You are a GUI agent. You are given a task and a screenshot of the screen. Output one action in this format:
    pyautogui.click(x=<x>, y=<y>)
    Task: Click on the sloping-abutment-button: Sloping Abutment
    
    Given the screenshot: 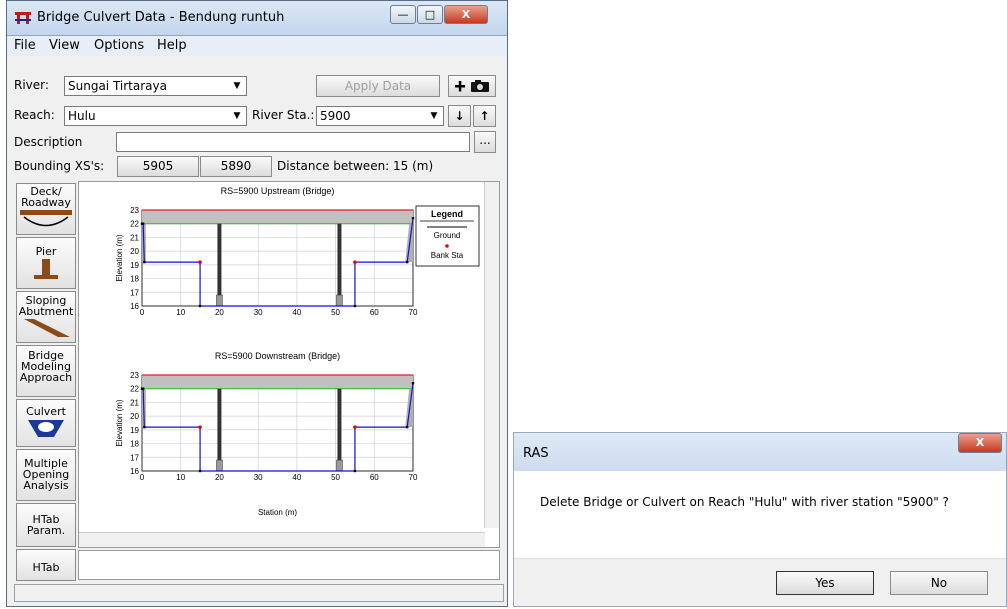 What is the action you would take?
    pyautogui.click(x=46, y=317)
    